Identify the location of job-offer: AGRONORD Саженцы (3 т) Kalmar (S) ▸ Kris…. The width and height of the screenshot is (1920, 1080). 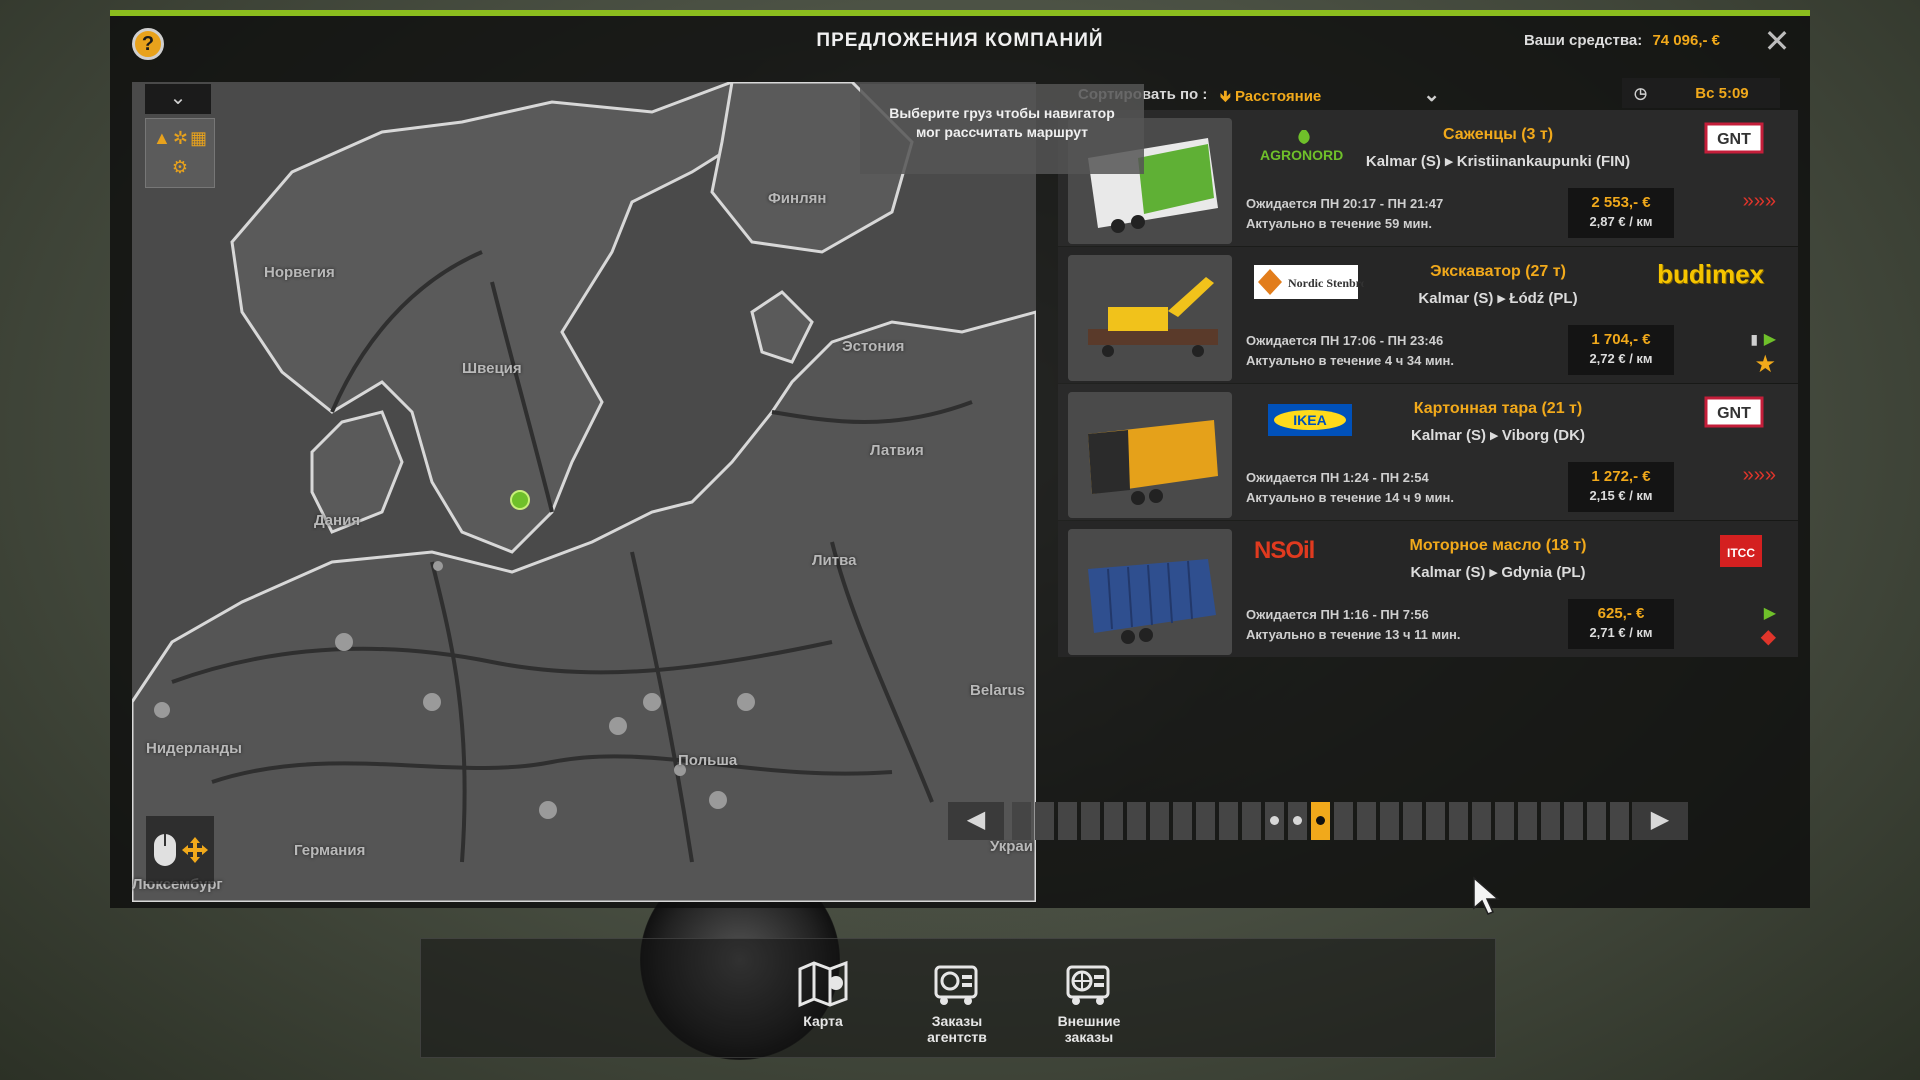
(1428, 178).